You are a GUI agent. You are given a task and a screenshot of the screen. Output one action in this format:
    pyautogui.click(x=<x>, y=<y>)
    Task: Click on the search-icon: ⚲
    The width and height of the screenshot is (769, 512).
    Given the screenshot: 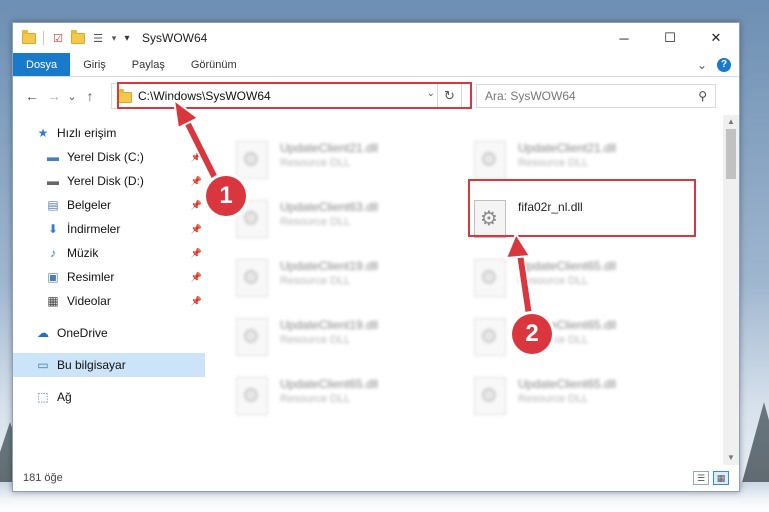 What is the action you would take?
    pyautogui.click(x=702, y=96)
    